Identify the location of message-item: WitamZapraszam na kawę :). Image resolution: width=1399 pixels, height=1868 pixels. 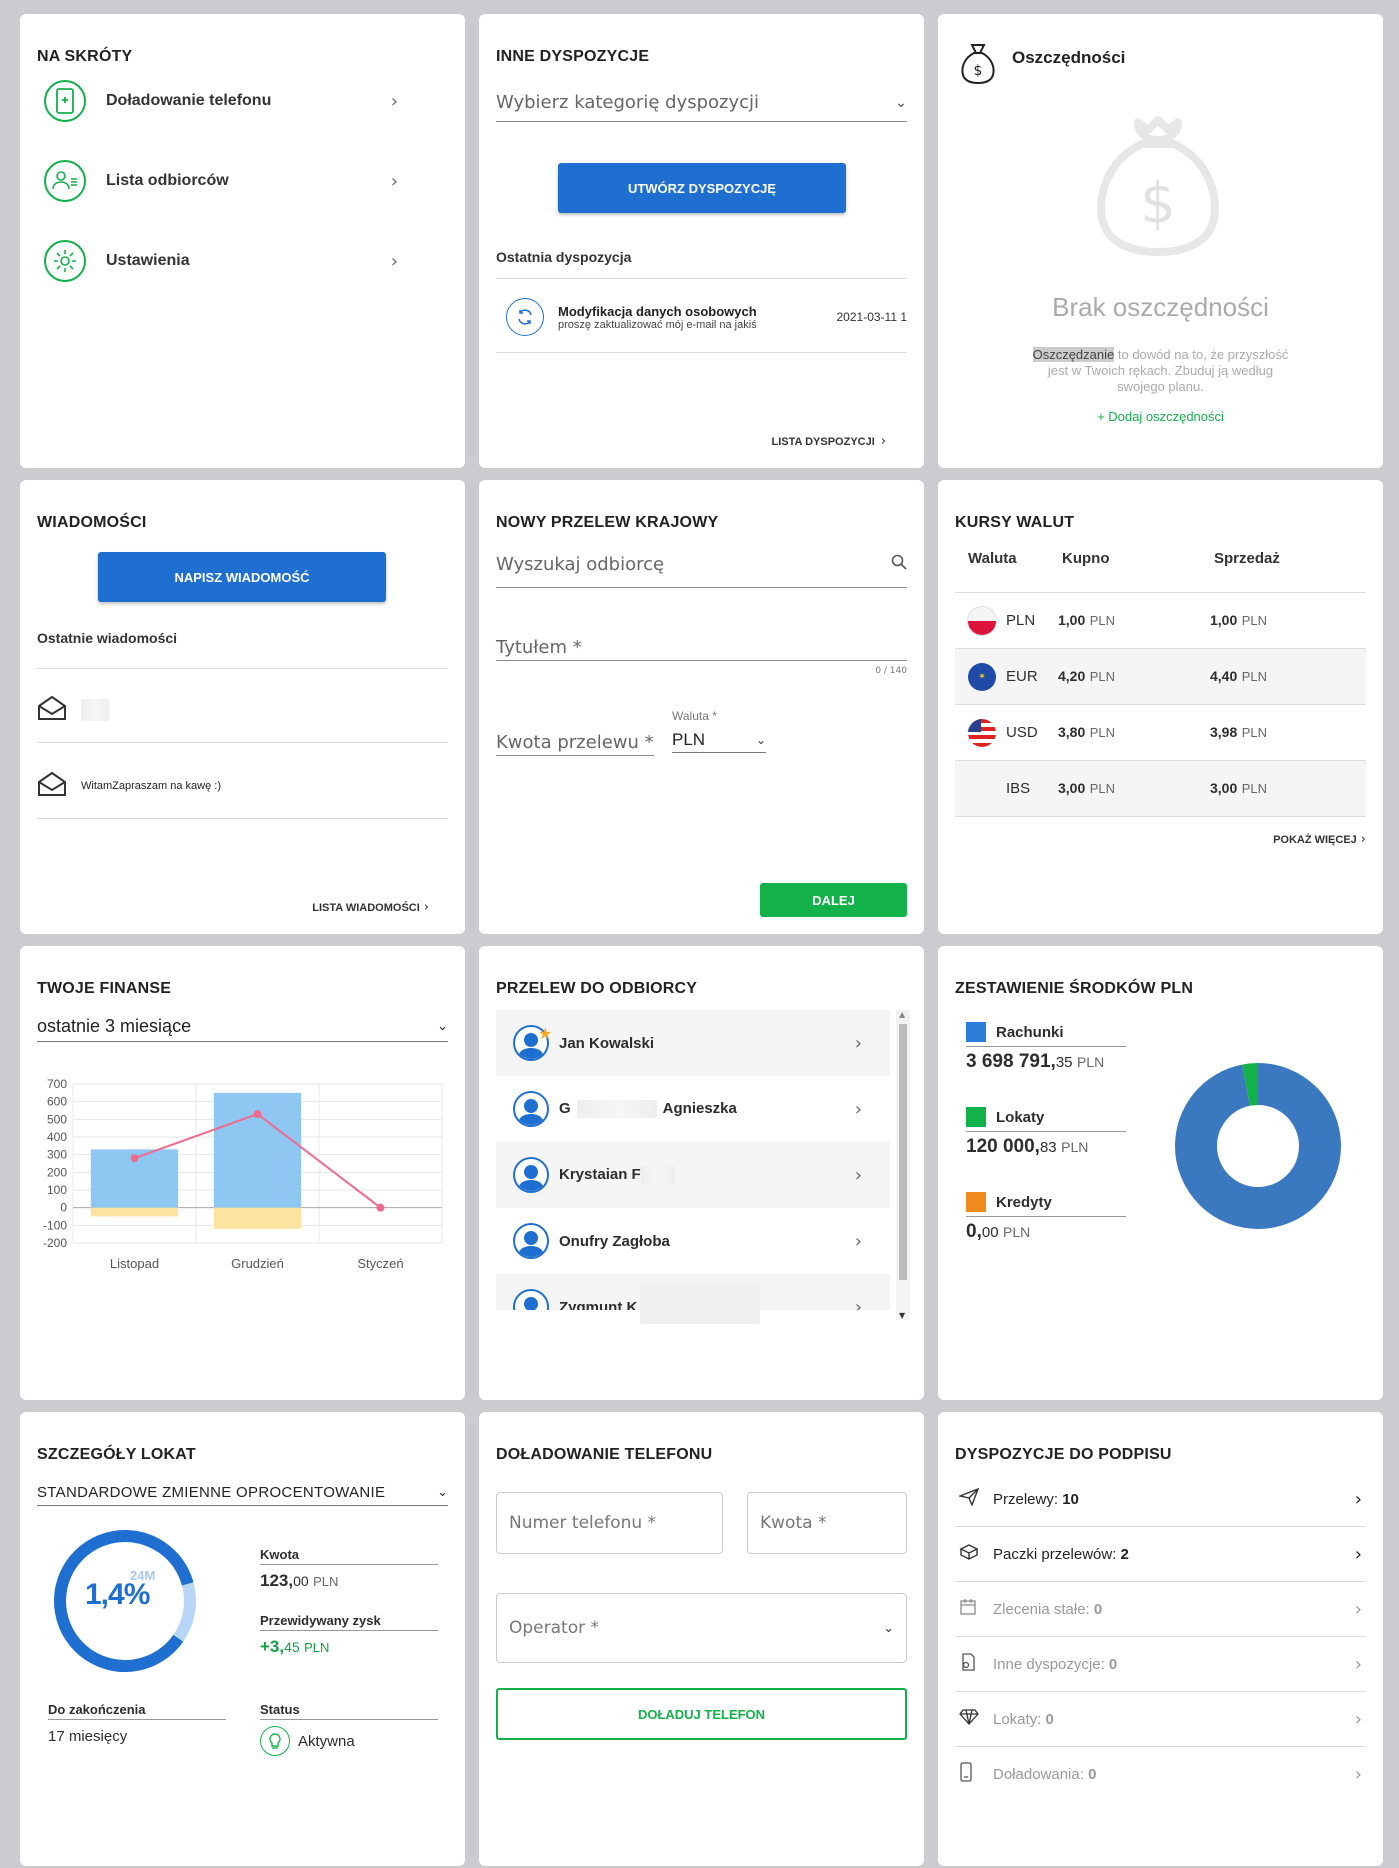
(242, 786).